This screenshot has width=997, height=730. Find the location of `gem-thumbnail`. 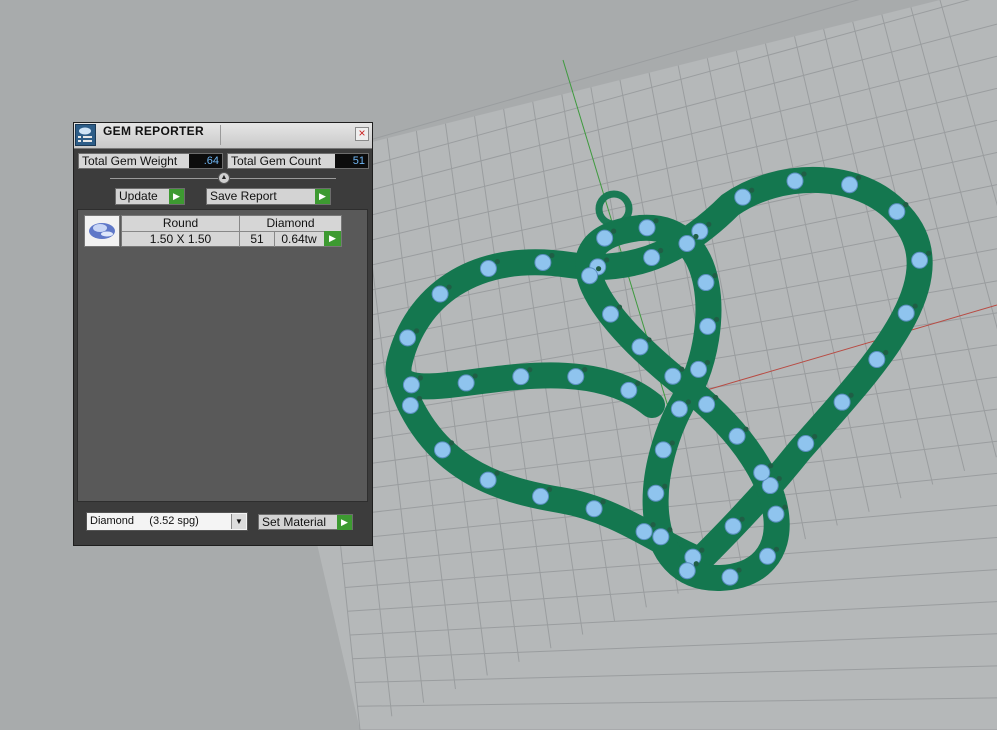

gem-thumbnail is located at coordinates (102, 231).